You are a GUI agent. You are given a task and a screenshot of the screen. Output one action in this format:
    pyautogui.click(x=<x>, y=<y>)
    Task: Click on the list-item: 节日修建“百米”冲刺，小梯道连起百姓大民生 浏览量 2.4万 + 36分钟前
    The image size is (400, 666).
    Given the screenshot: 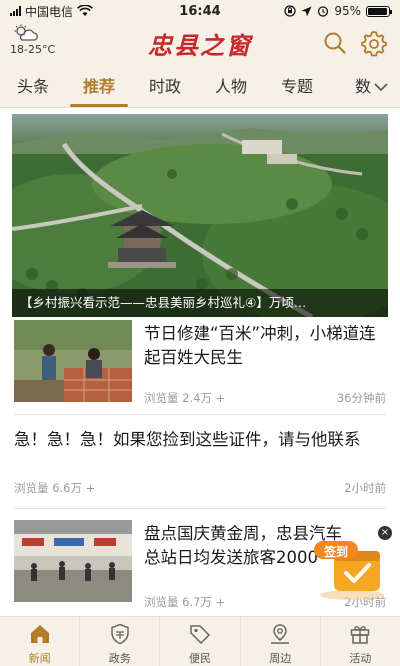 What is the action you would take?
    pyautogui.click(x=200, y=367)
    